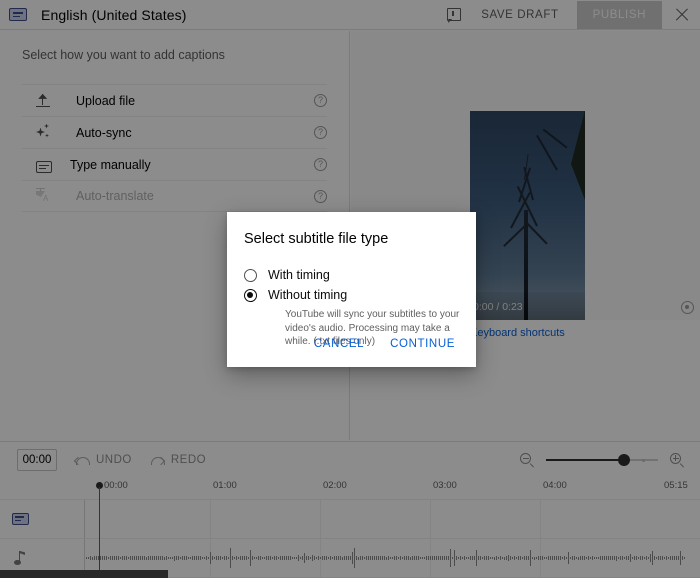 This screenshot has height=578, width=700. I want to click on radio-icon, so click(250, 275).